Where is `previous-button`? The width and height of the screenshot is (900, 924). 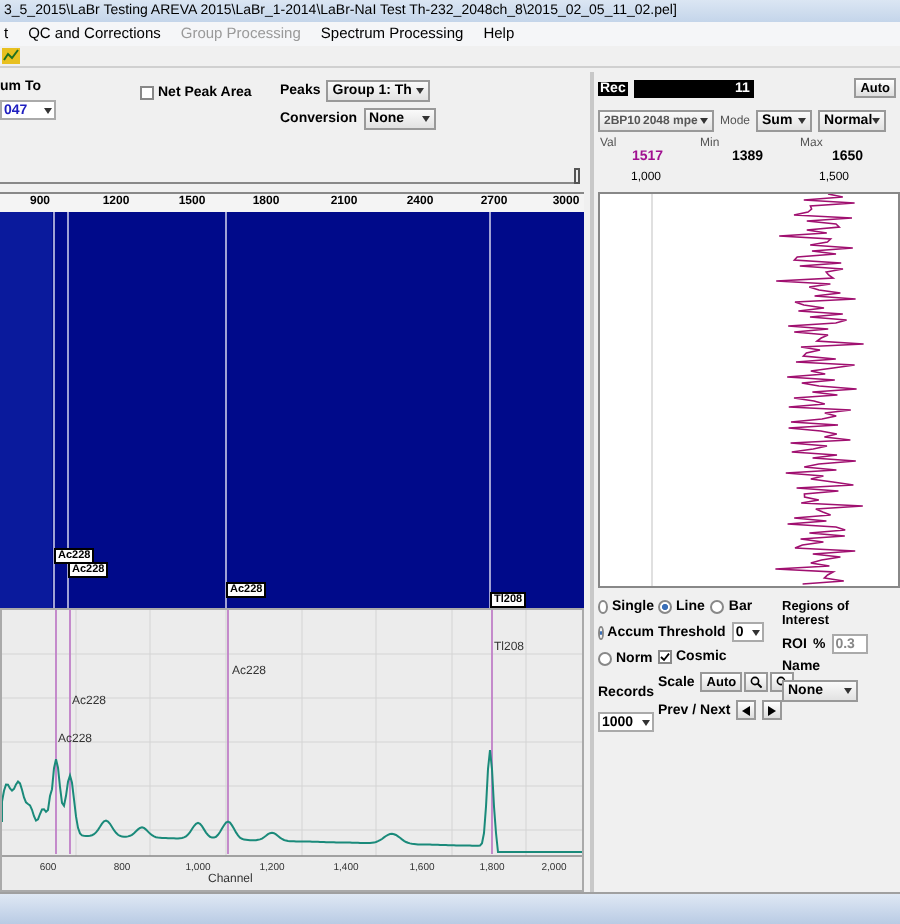
previous-button is located at coordinates (746, 710).